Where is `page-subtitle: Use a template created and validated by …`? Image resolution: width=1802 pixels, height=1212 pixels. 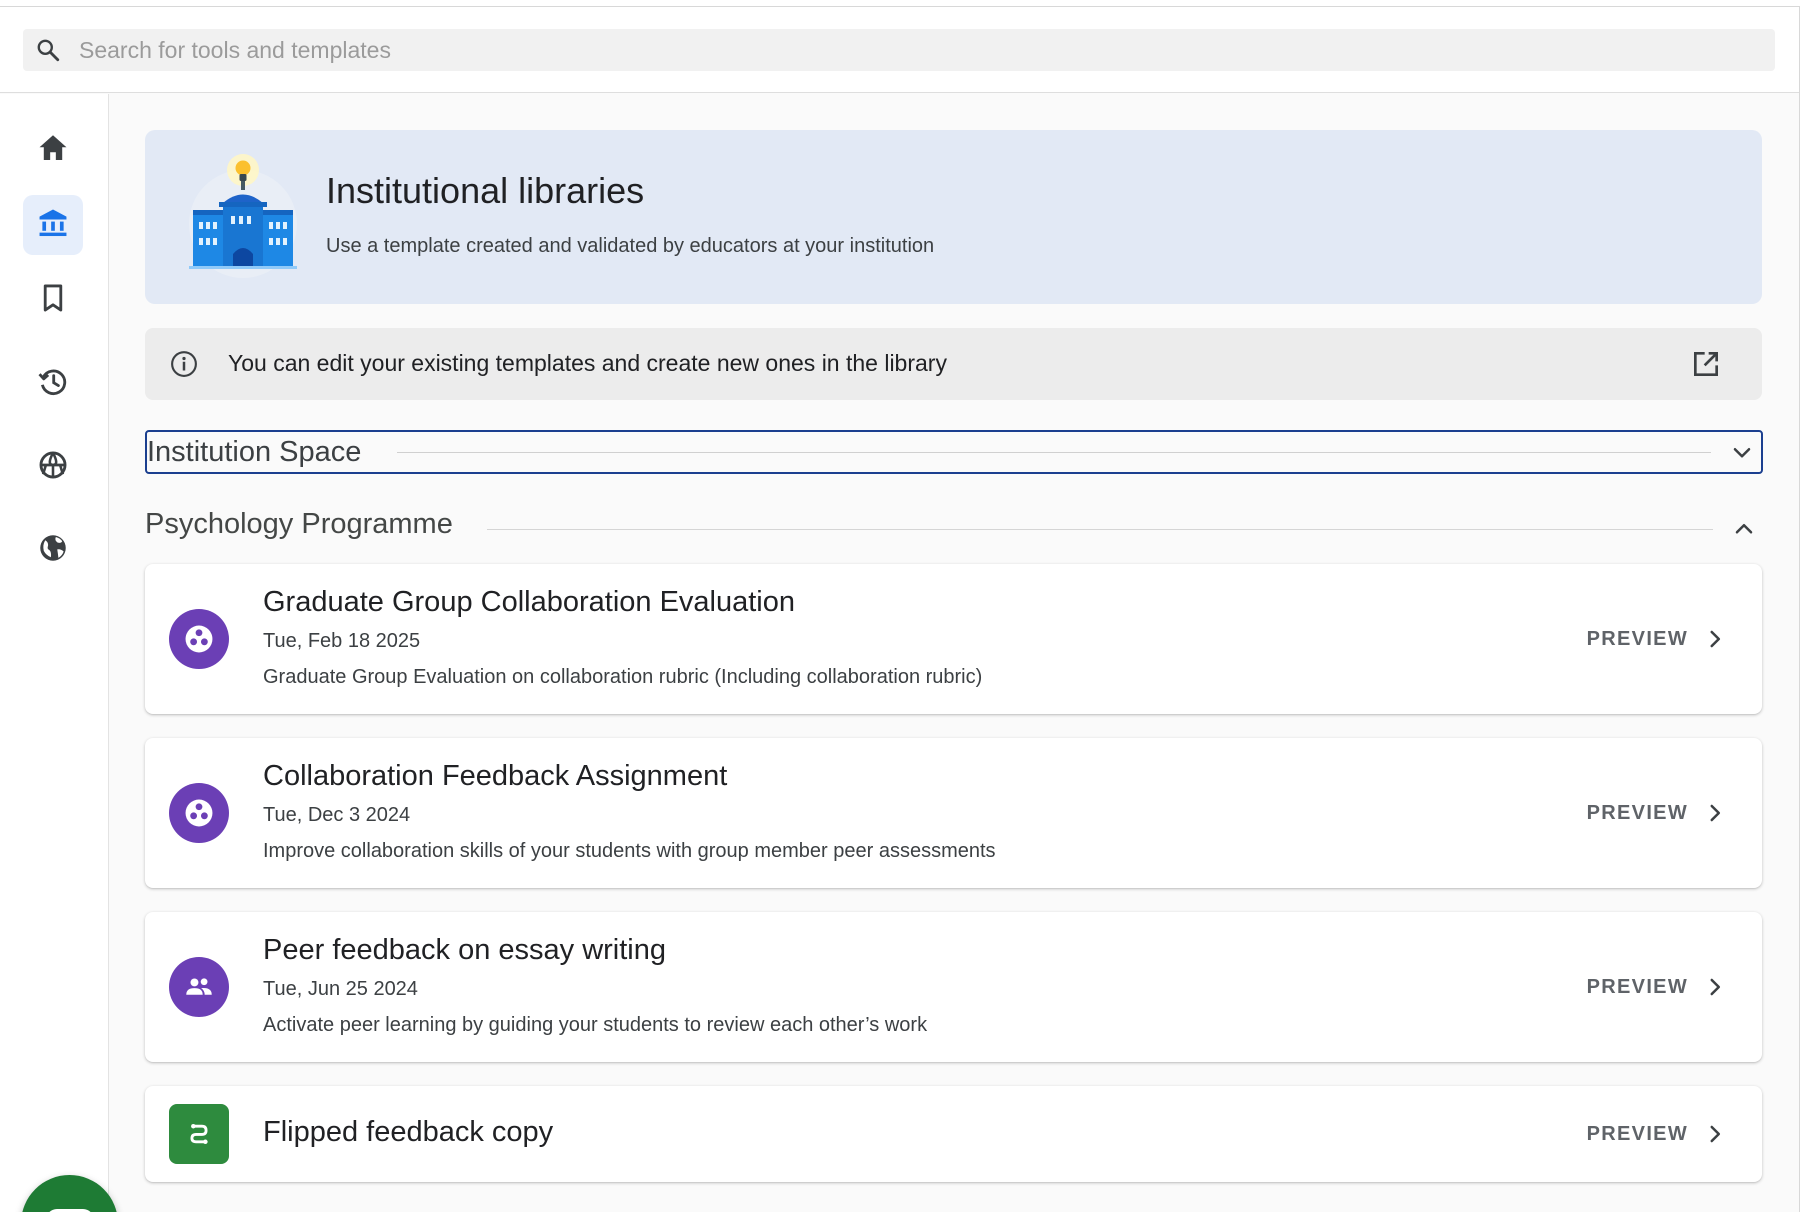 page-subtitle: Use a template created and validated by … is located at coordinates (630, 246).